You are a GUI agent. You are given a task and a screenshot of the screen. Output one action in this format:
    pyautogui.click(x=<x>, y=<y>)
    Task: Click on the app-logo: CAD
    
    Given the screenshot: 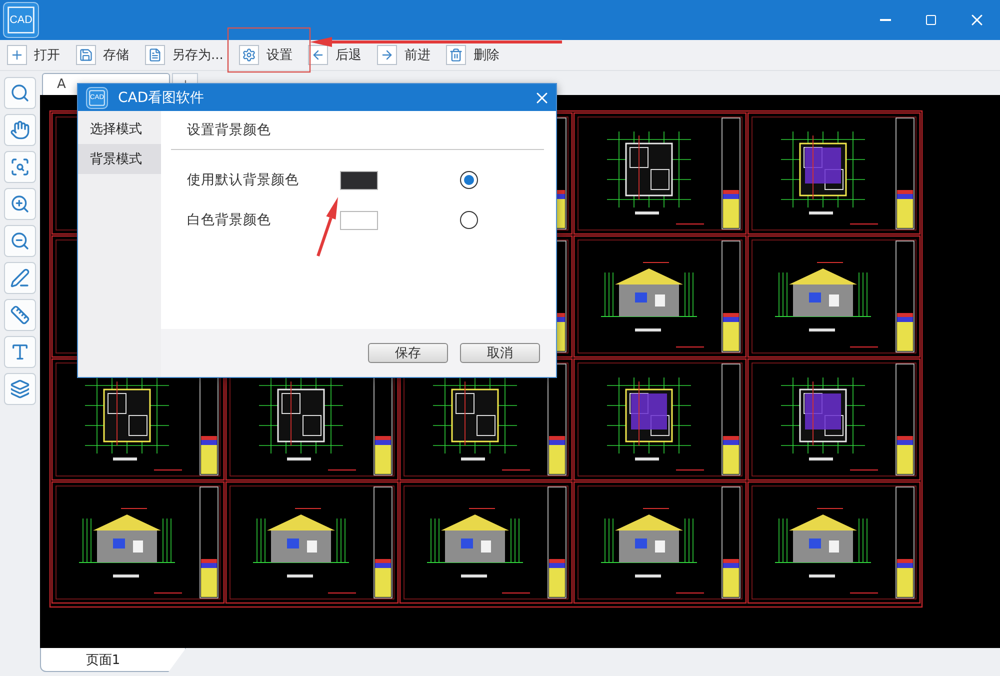 What is the action you would take?
    pyautogui.click(x=21, y=20)
    